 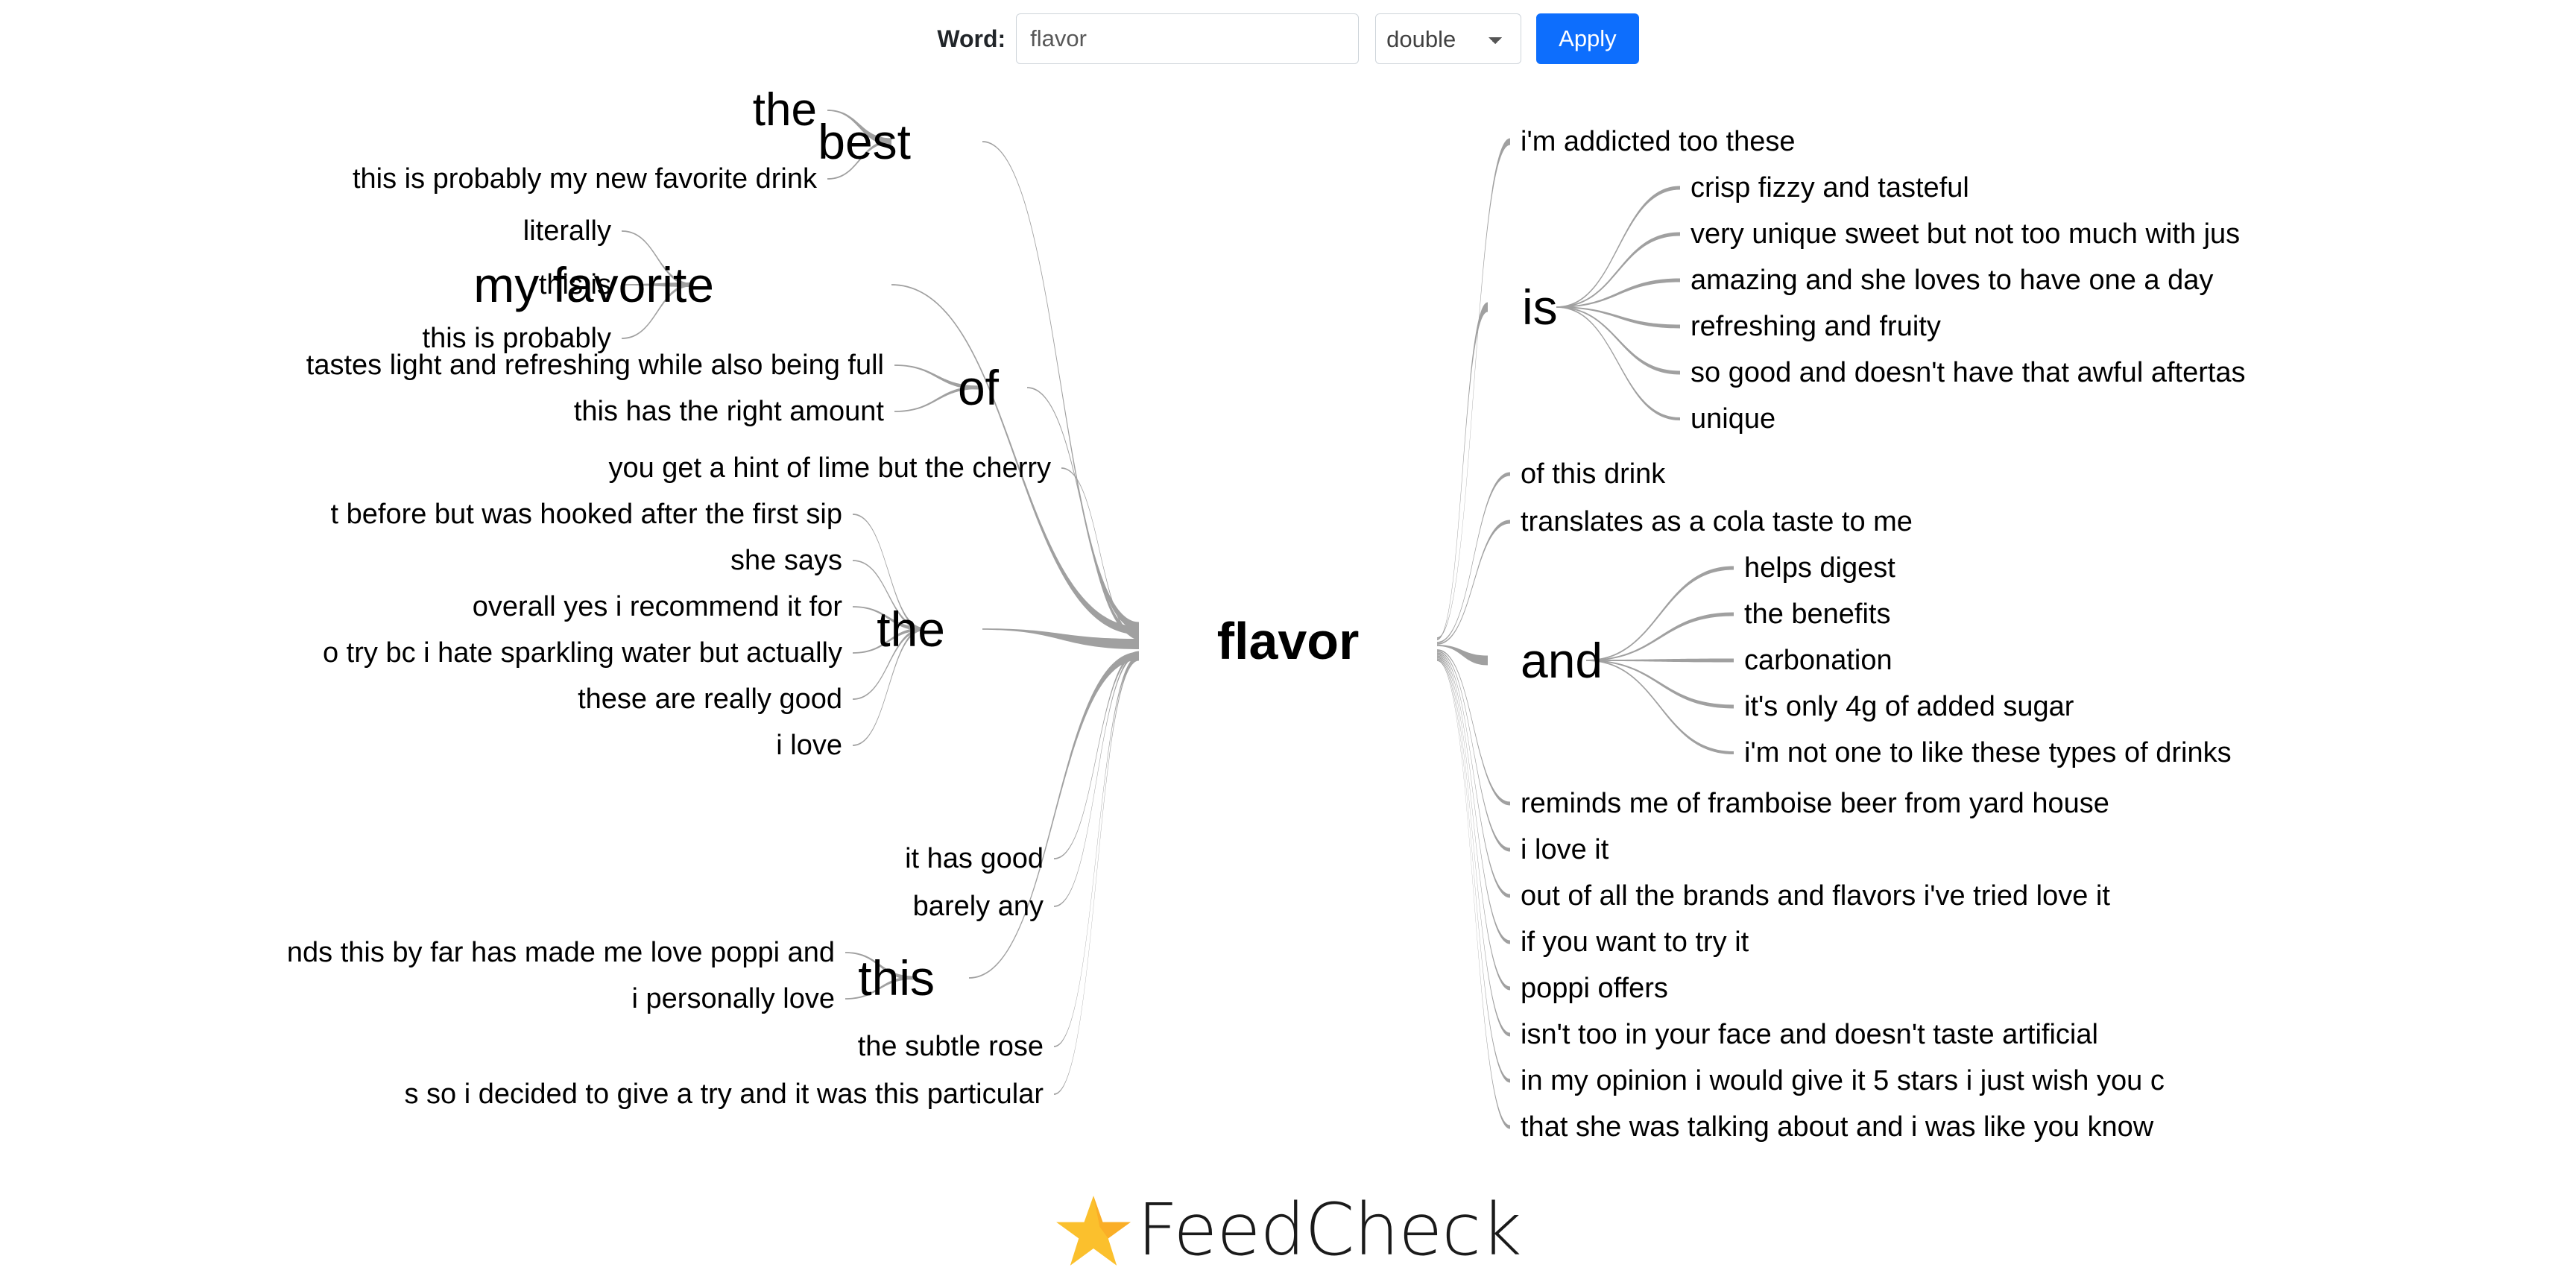 I want to click on tree-node-left: this is probably my new favorite drink, so click(x=585, y=179).